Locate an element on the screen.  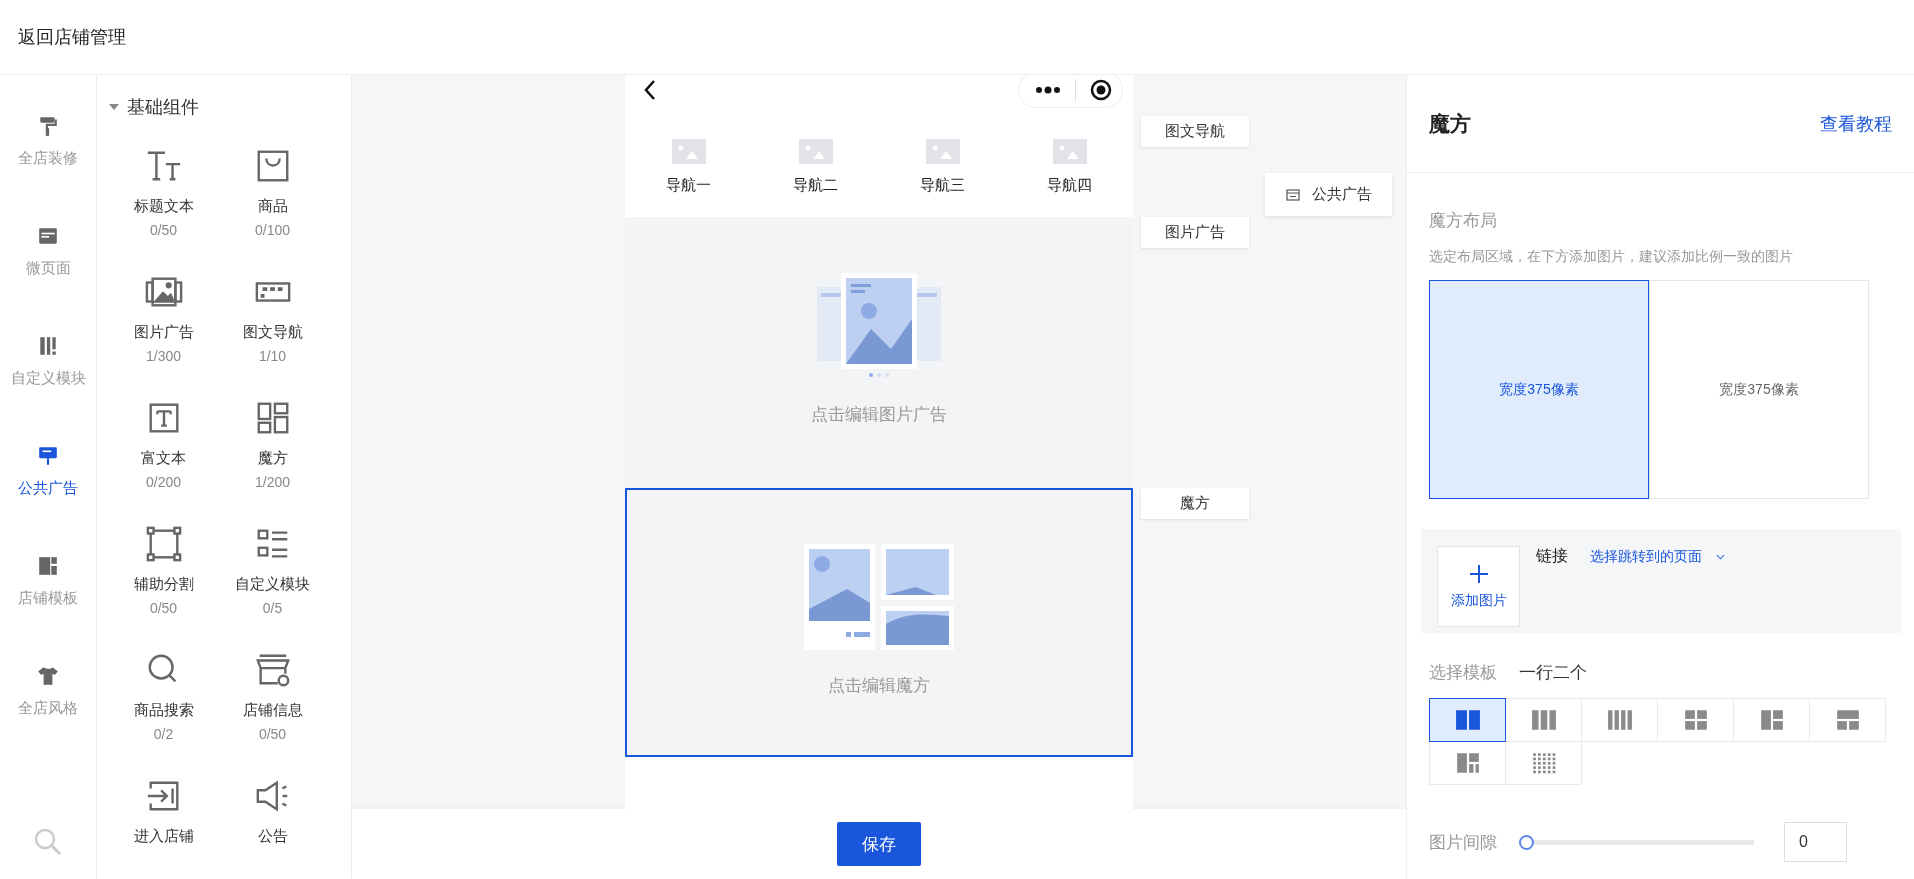
section-tag: 魔方 is located at coordinates (1195, 503).